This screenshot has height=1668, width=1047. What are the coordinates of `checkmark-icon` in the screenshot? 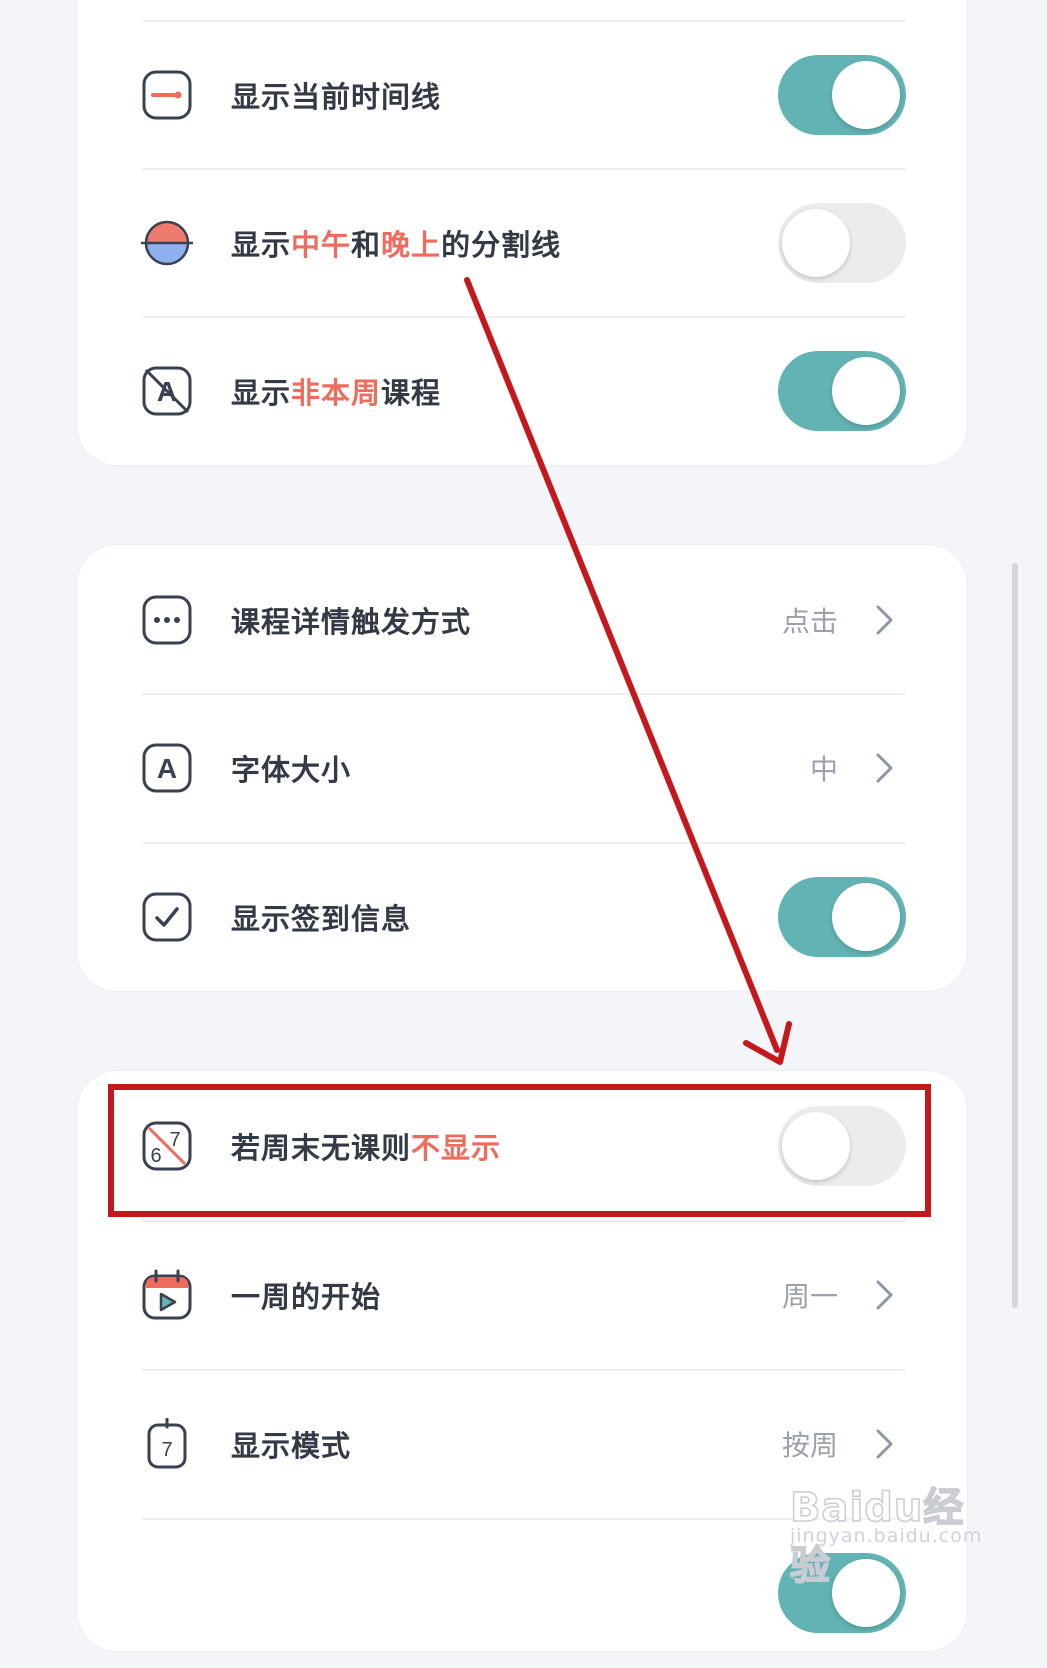 It's located at (167, 917).